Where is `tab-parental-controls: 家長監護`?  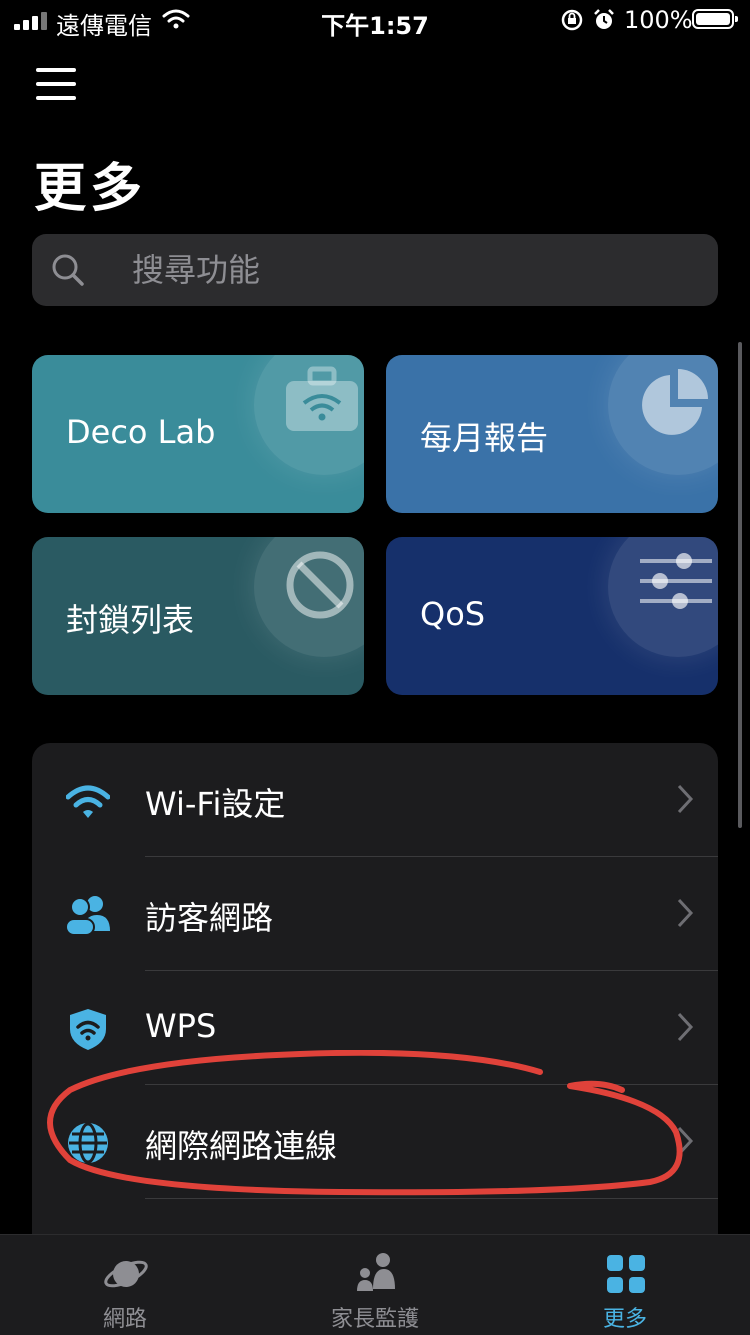
tab-parental-controls: 家長監護 is located at coordinates (375, 1285).